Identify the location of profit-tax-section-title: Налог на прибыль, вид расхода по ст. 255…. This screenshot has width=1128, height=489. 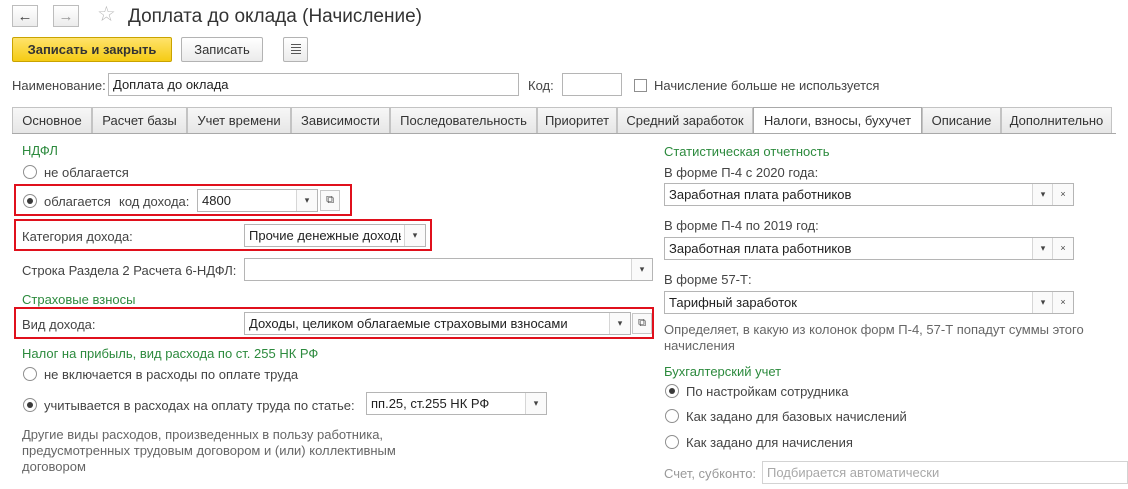
(170, 353).